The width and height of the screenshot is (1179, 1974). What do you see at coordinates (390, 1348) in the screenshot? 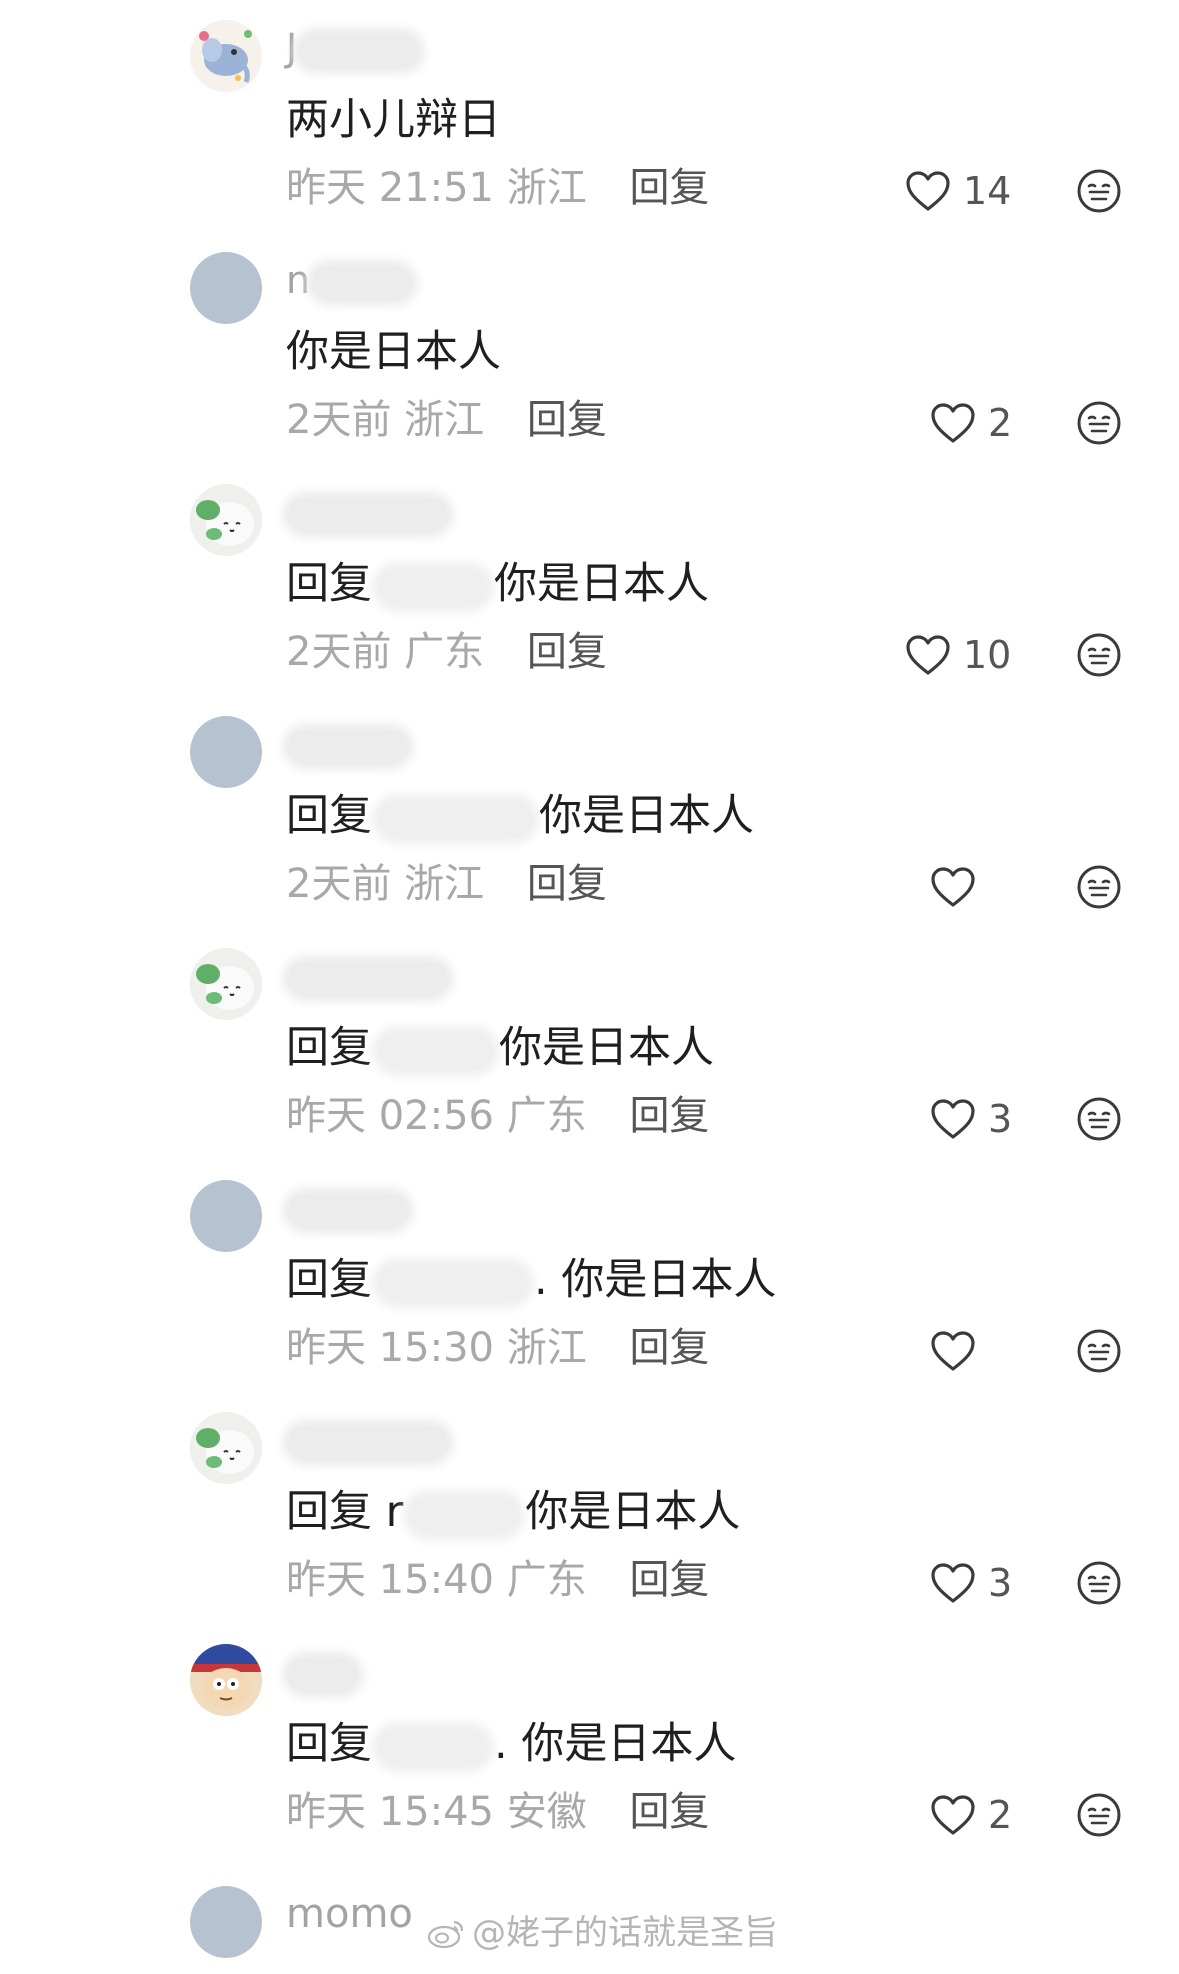
I see `comment-time: 昨天 15:30` at bounding box center [390, 1348].